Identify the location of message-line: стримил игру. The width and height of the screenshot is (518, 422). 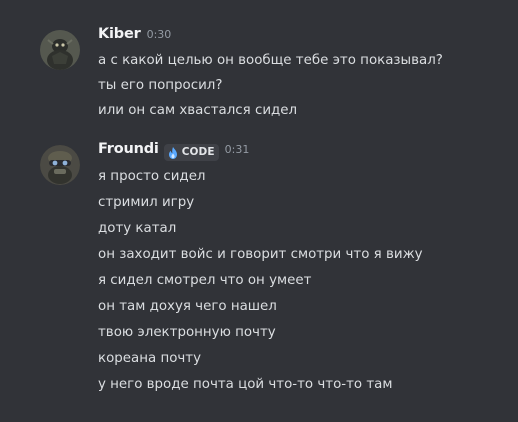
(146, 202).